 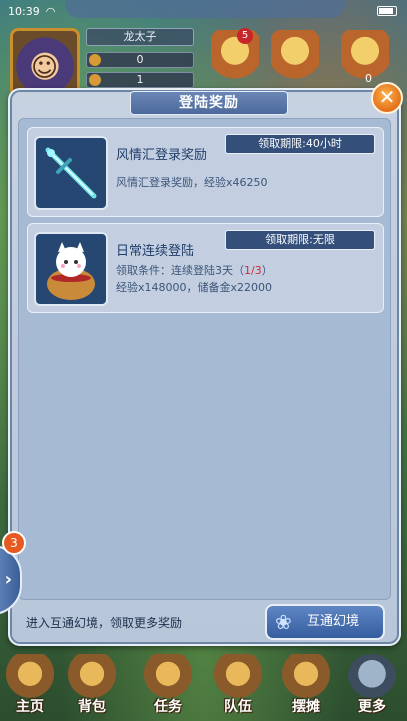 I want to click on reward-card-login: 风情汇登录奖励 领取期限:40小时 风情汇登录奖励，经验x46250, so click(x=205, y=172).